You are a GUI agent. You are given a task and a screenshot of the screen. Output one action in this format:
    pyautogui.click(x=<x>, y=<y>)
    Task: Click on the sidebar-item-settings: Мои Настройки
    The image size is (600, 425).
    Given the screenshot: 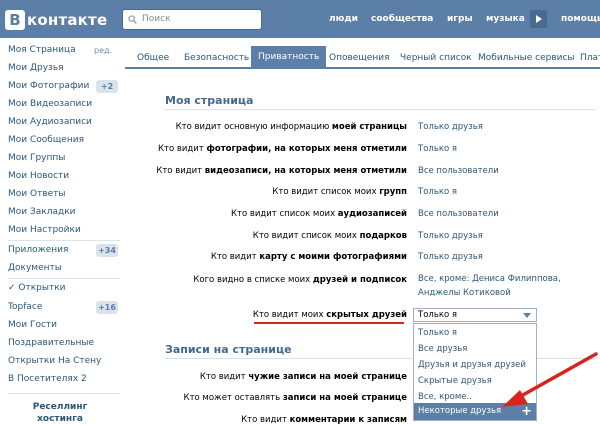 What is the action you would take?
    pyautogui.click(x=44, y=230)
    